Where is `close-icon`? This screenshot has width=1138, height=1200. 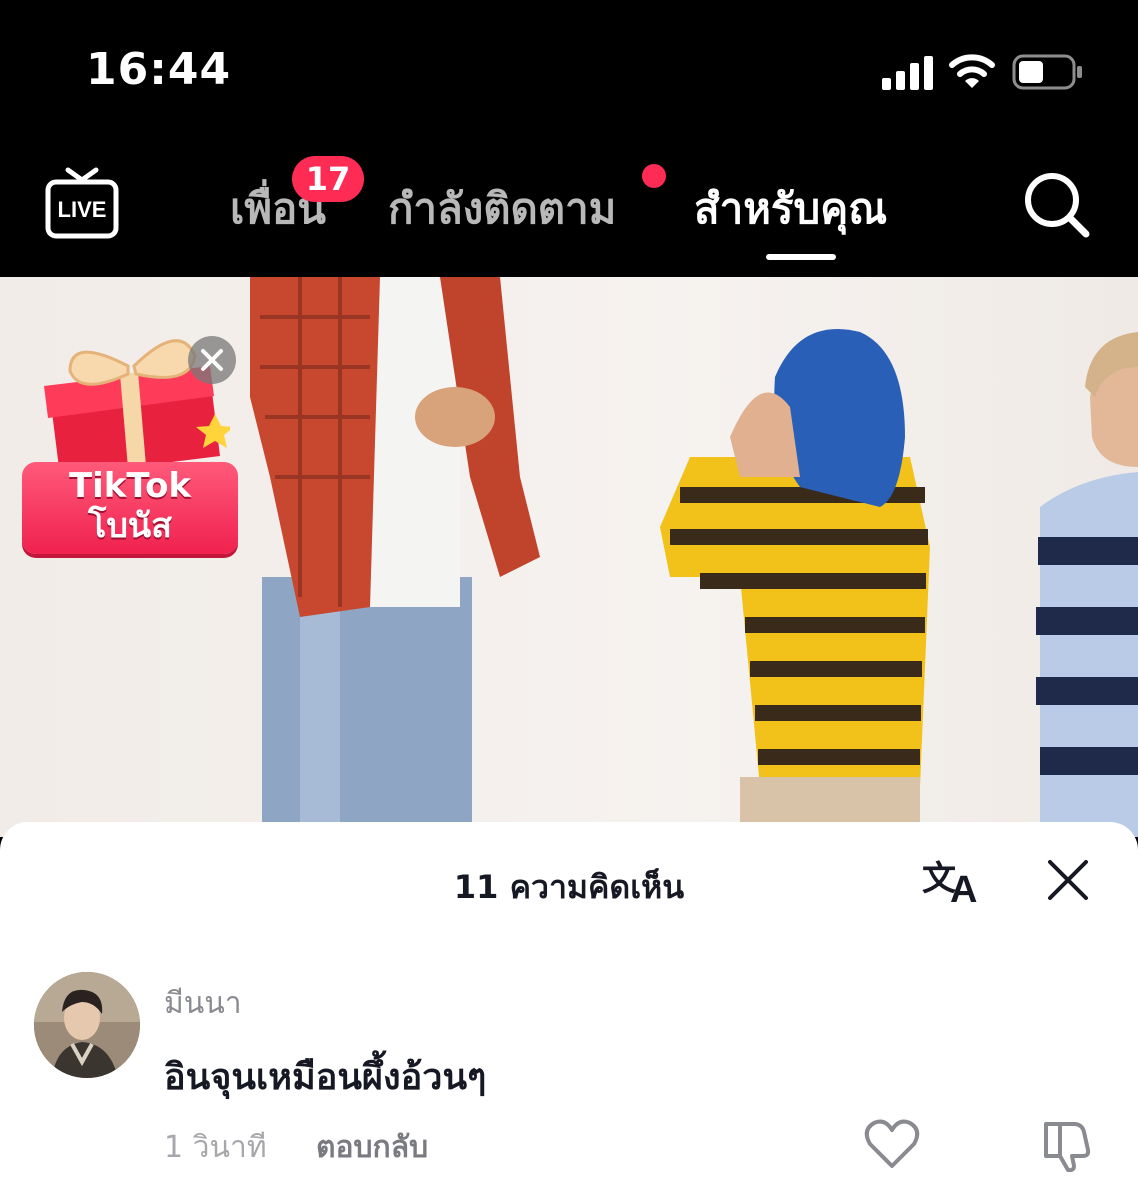 close-icon is located at coordinates (212, 360).